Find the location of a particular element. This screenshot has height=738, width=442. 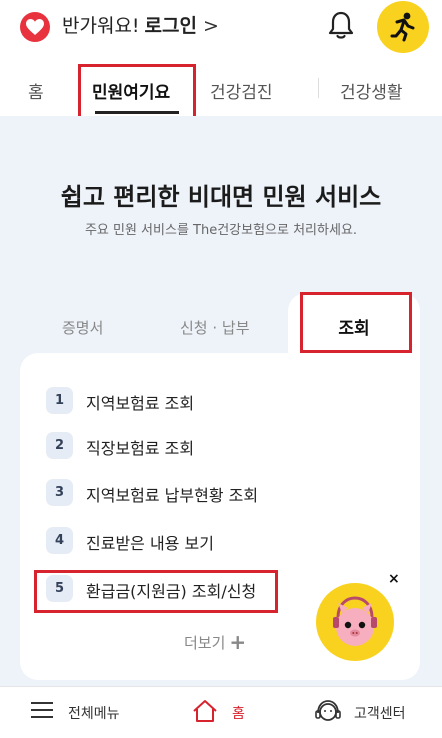

hero-subtitle: 주요 민원 서비스를 The건강보험으로 처리하세요. is located at coordinates (221, 230).